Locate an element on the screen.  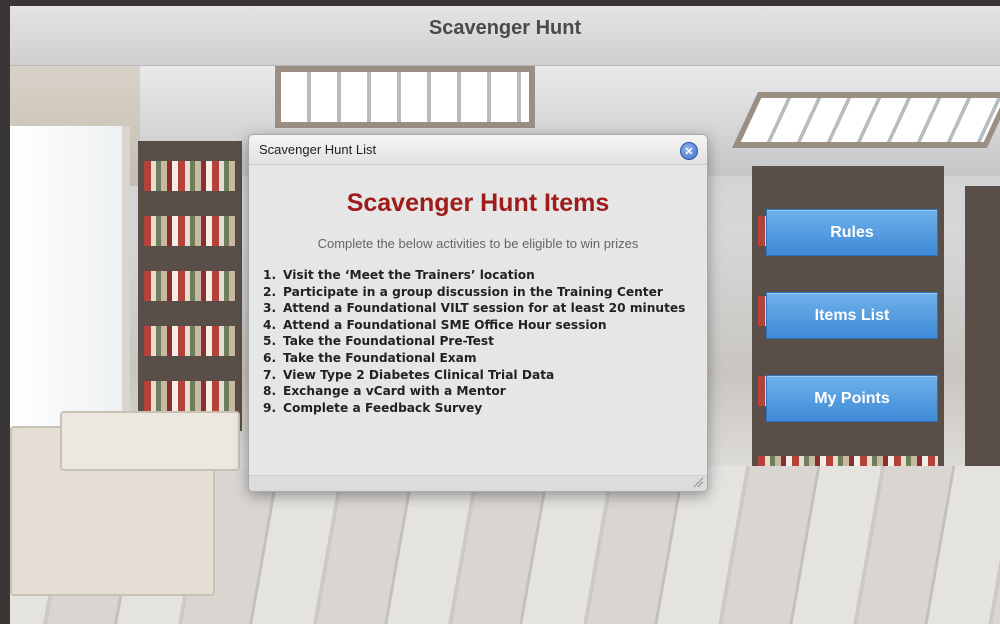
dialog-footer is located at coordinates (478, 483).